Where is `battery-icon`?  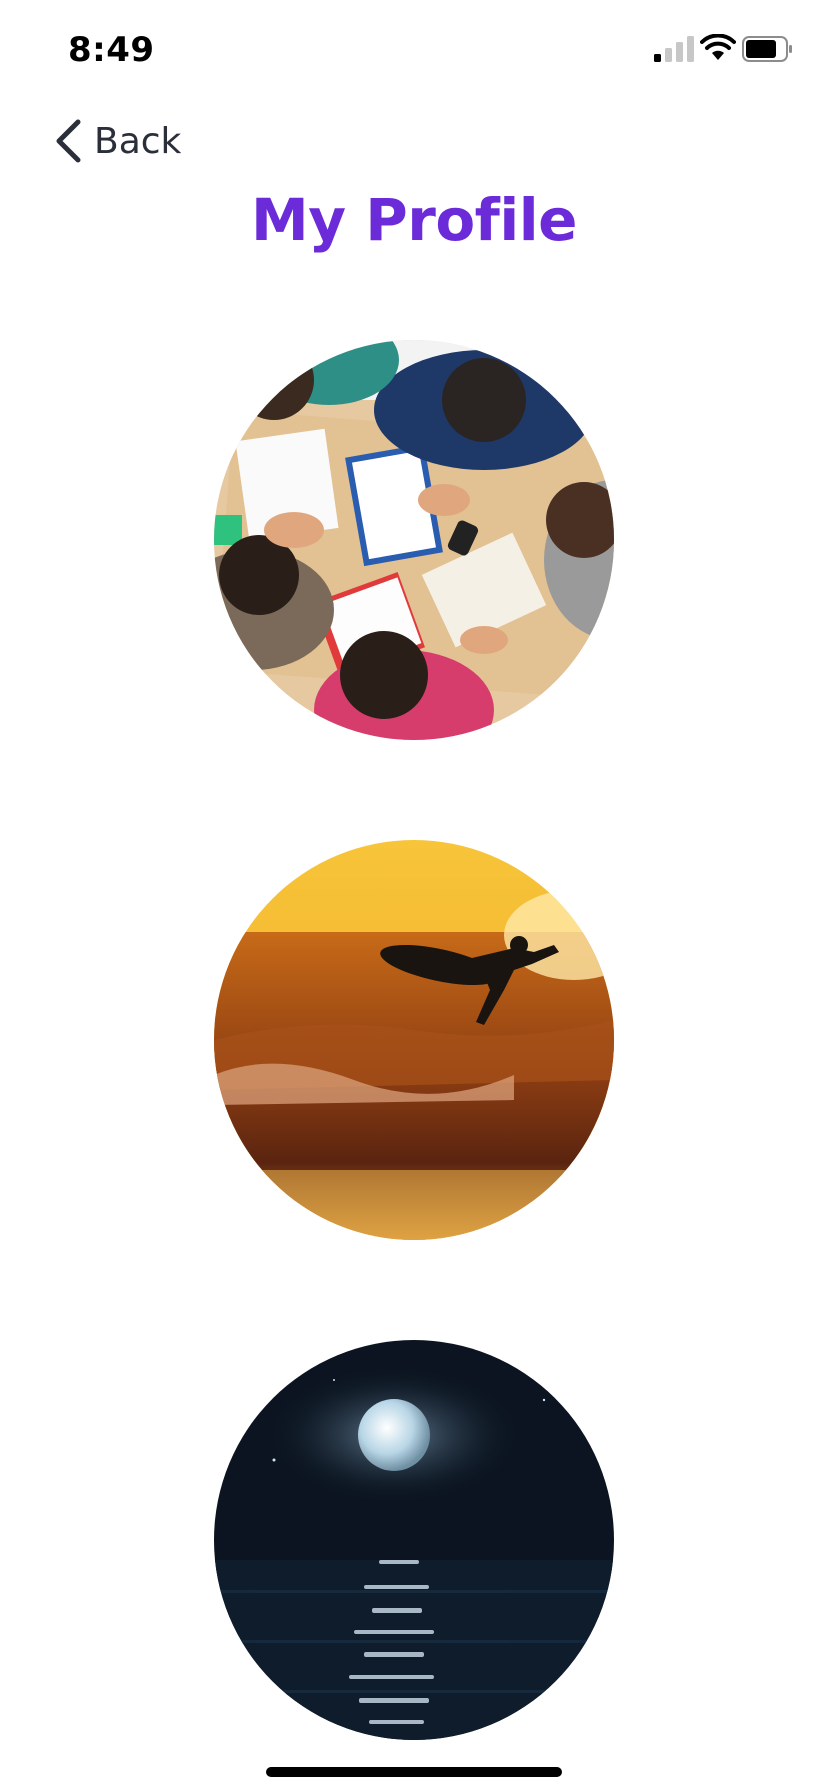
battery-icon is located at coordinates (767, 49).